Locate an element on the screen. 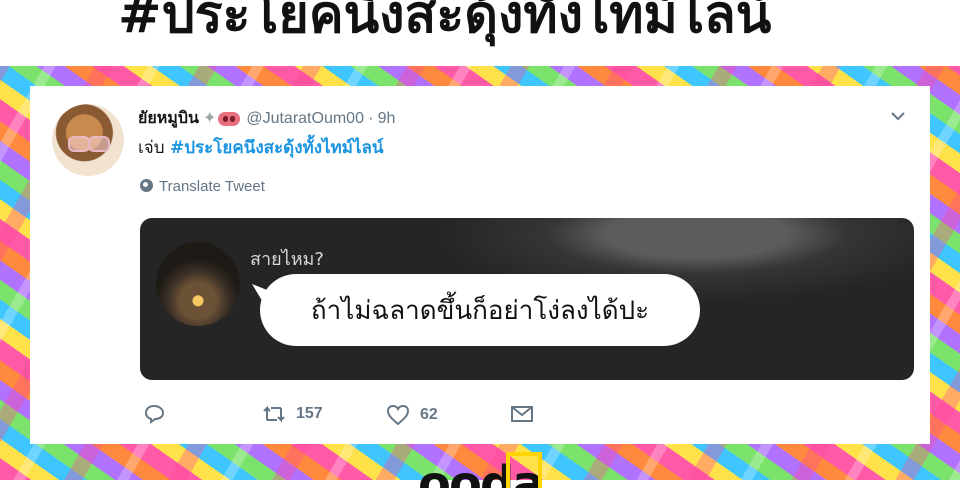 The height and width of the screenshot is (488, 960). reply-button is located at coordinates (160, 414).